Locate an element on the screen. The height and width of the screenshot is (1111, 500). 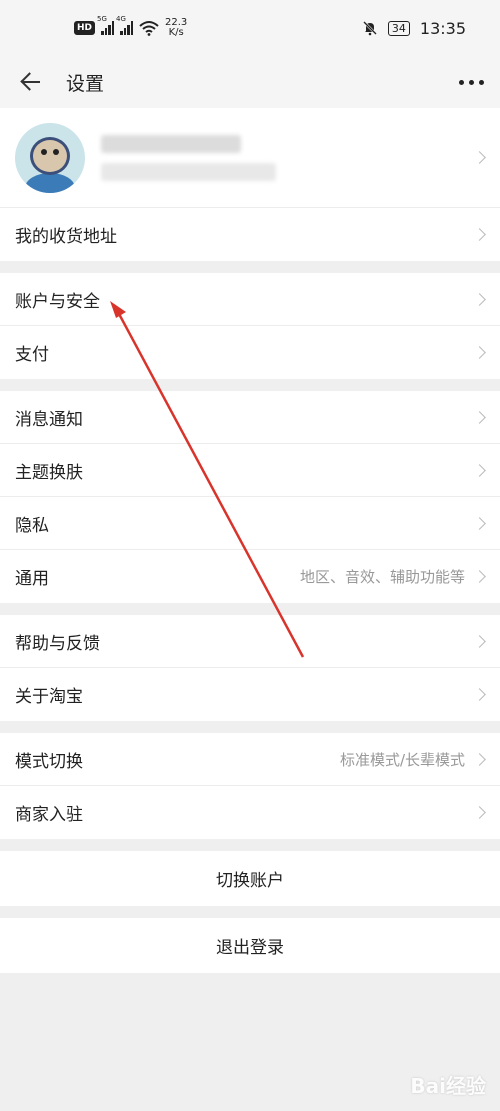
watermark: Bai经验 is located at coordinates (448, 1086).